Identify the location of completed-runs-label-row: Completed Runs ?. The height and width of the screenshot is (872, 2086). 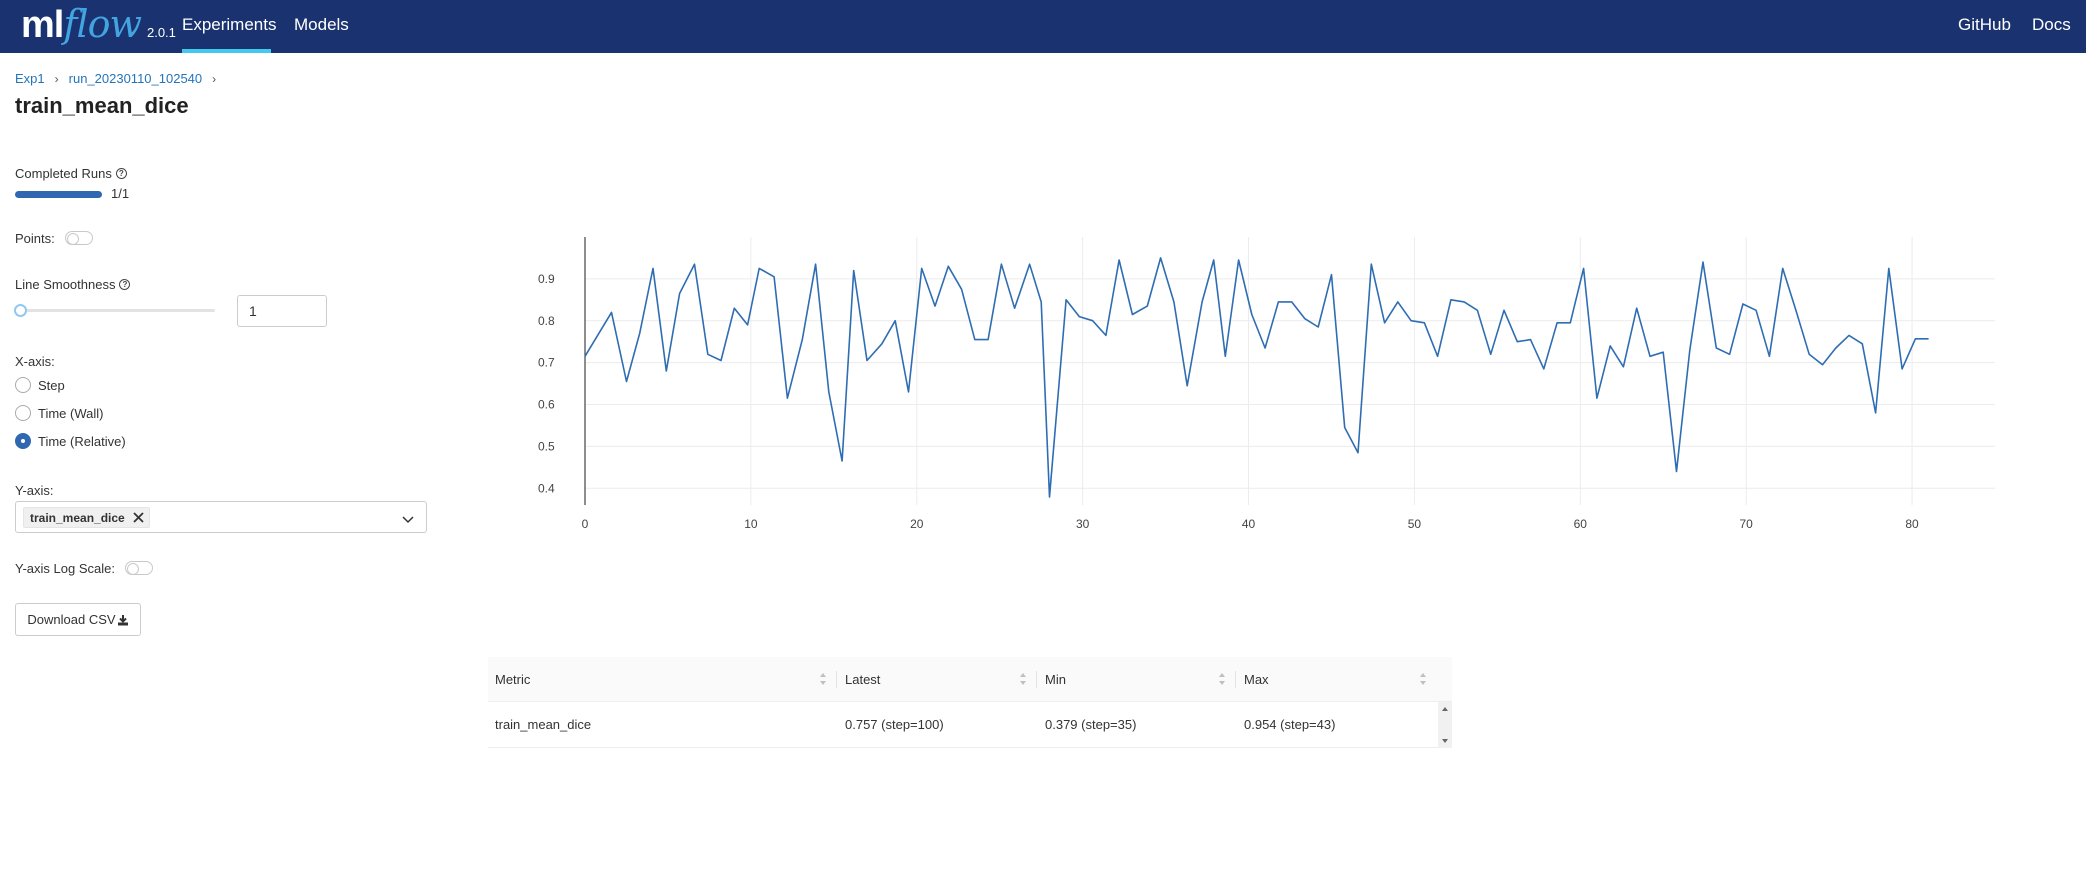
(71, 173).